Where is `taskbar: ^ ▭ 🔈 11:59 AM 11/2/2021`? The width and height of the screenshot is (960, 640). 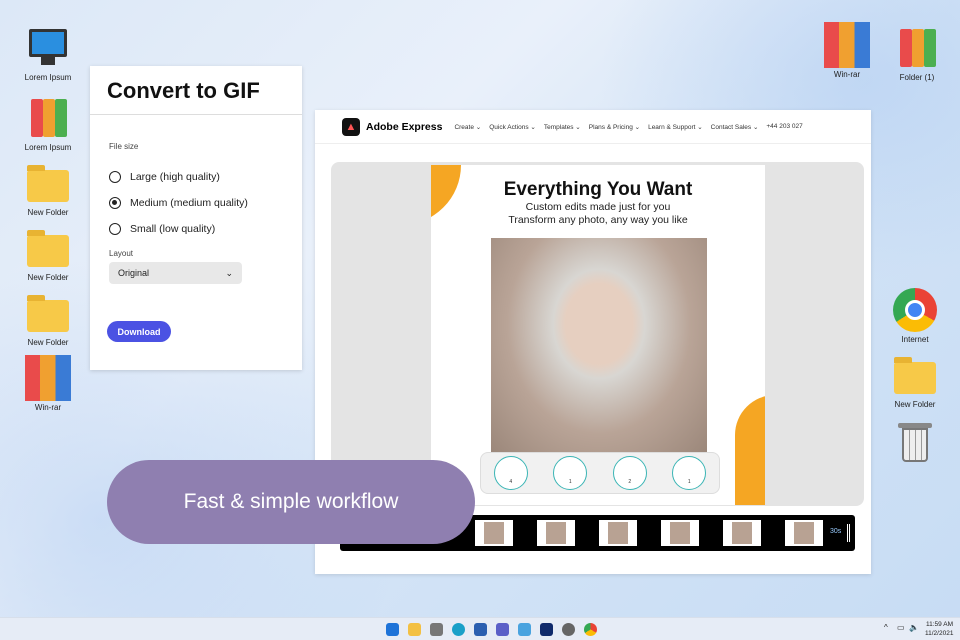
taskbar: ^ ▭ 🔈 11:59 AM 11/2/2021 is located at coordinates (480, 628).